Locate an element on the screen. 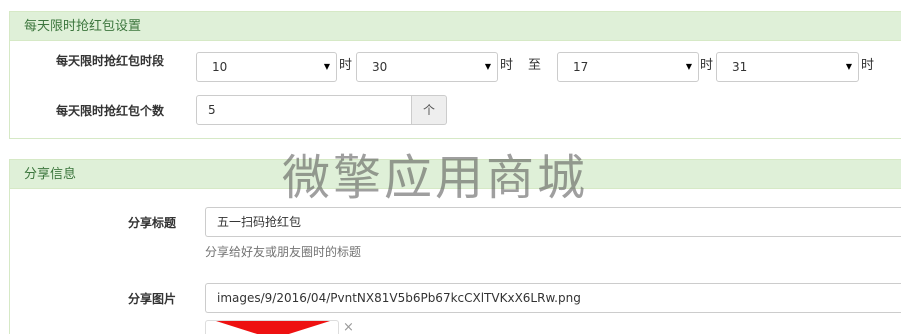 Image resolution: width=901 pixels, height=334 pixels. limit-panel-title: 每天限时抢红包设置 is located at coordinates (455, 26).